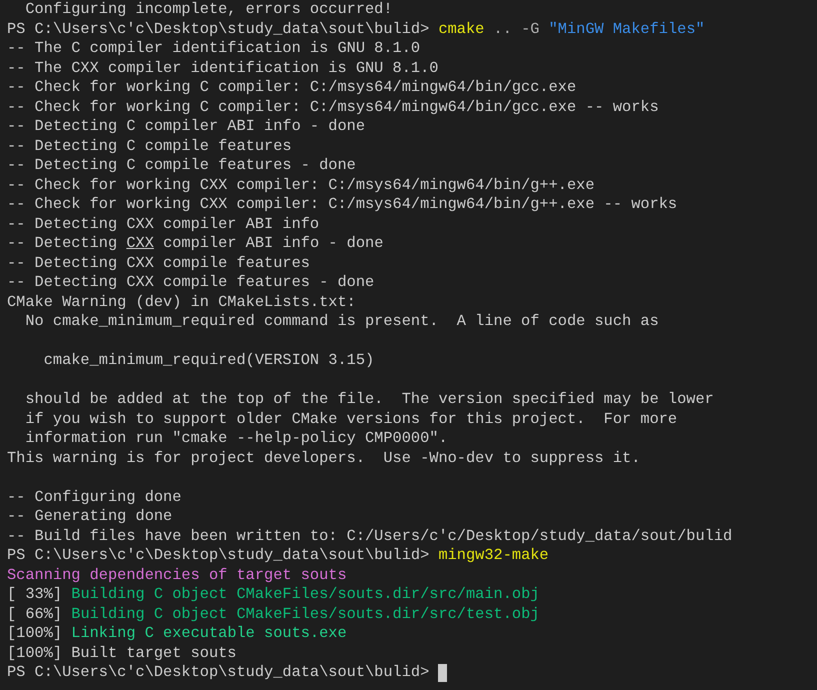 The width and height of the screenshot is (817, 690). Describe the element at coordinates (305, 594) in the screenshot. I see `terminal-text: Building C object CMakeFiles/souts.dir/src/main.obj` at that location.